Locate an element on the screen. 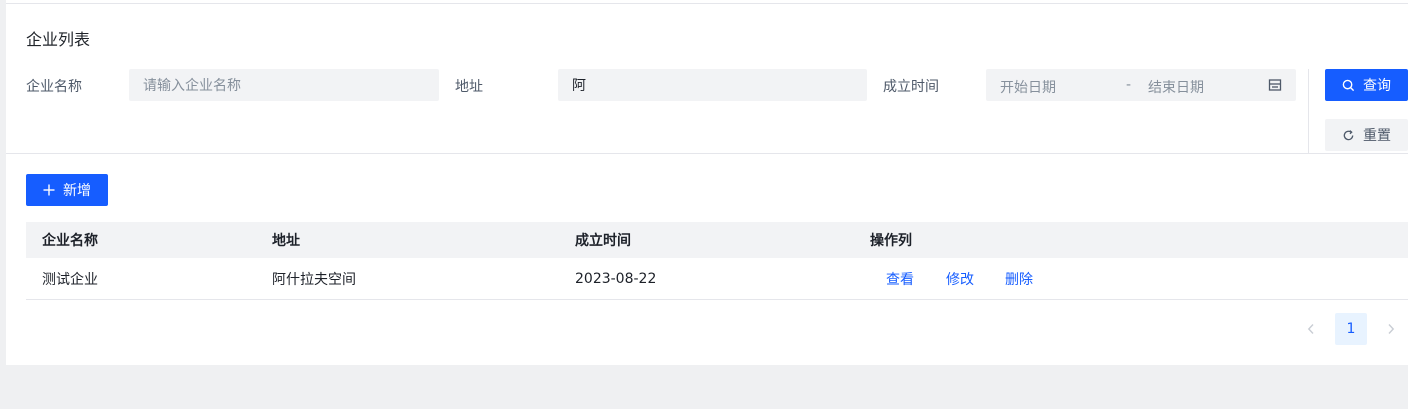 The width and height of the screenshot is (1408, 409). founded-date-range-picker: 开始日期 - 结束日期 is located at coordinates (1141, 85).